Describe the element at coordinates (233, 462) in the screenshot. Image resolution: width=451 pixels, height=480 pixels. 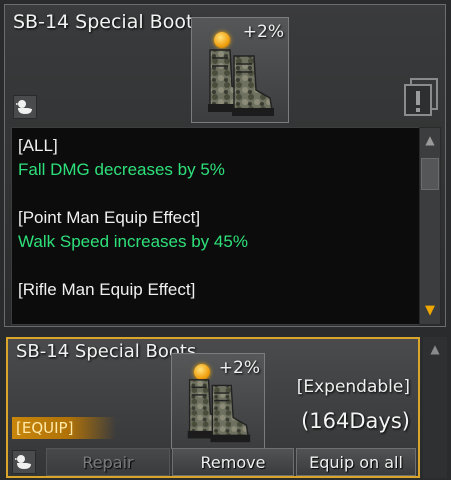
I see `remove-button: Remove` at that location.